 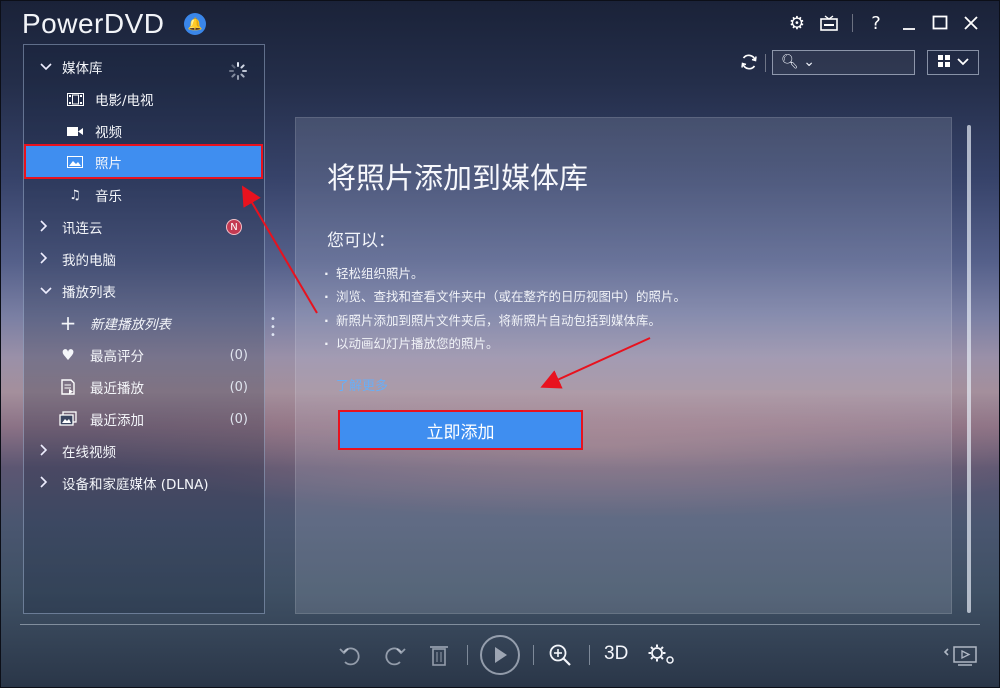 What do you see at coordinates (108, 197) in the screenshot?
I see `sidebar-item-label: 音乐` at bounding box center [108, 197].